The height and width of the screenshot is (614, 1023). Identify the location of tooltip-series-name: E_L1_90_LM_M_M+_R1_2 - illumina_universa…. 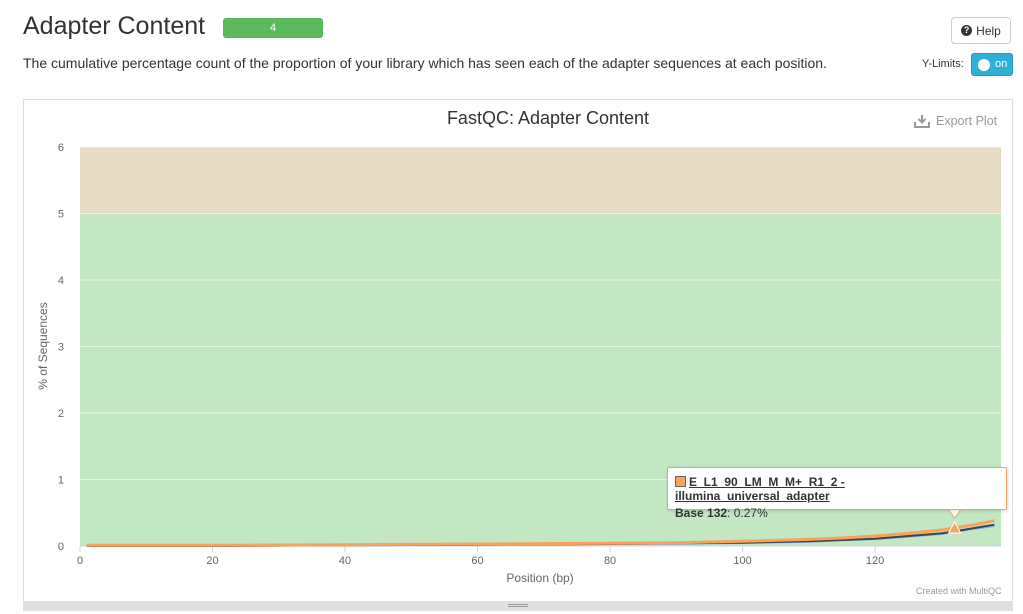
(760, 489).